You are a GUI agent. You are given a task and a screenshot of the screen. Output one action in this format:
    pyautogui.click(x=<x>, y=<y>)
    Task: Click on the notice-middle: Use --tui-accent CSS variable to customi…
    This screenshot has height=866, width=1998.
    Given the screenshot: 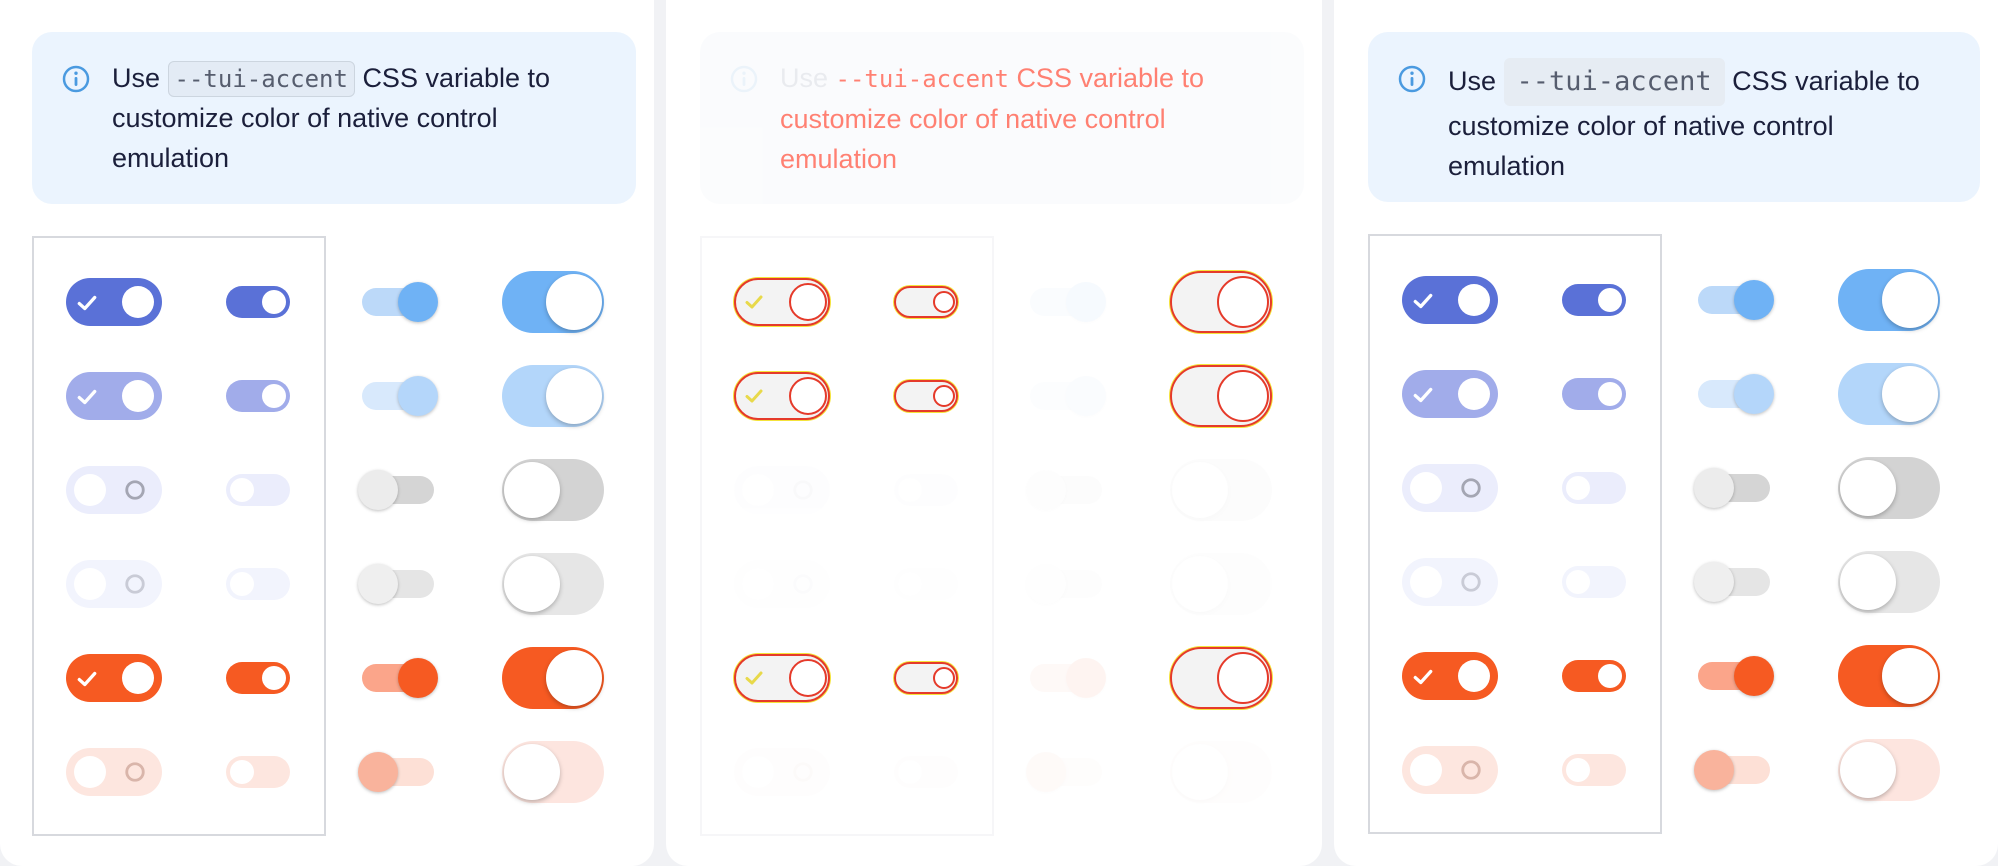 What is the action you would take?
    pyautogui.click(x=1002, y=118)
    